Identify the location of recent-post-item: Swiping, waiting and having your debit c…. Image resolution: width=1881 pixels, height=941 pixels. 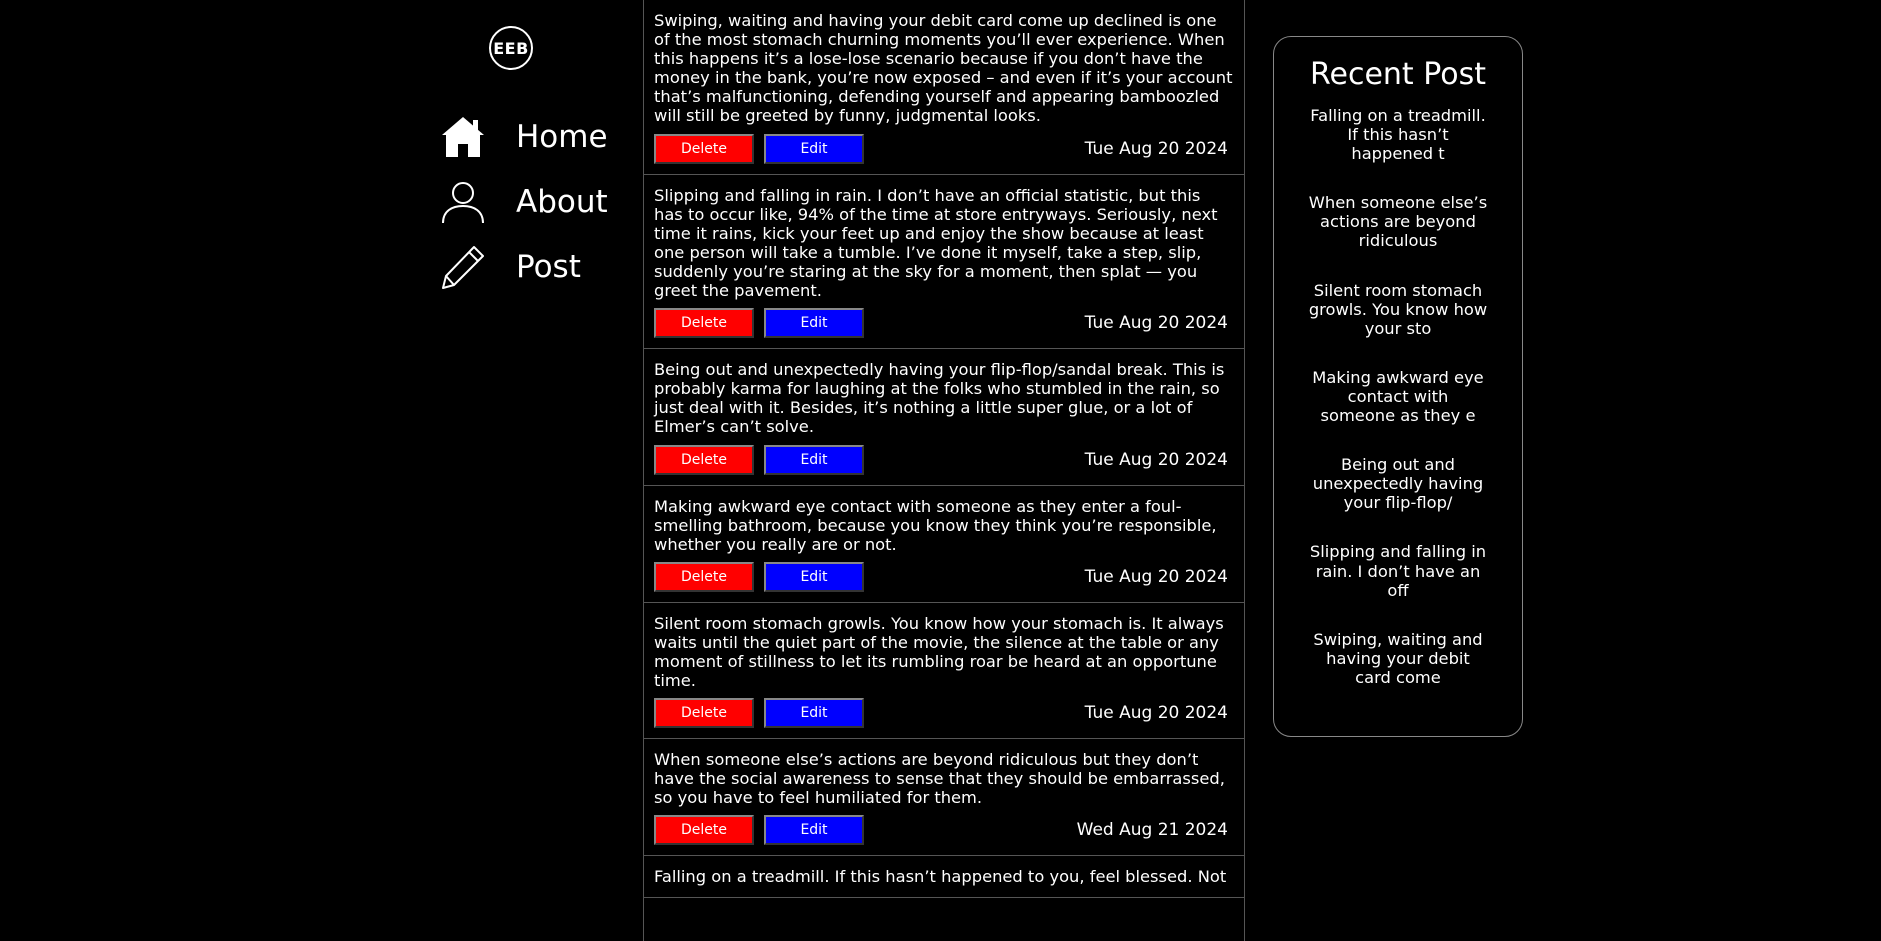
(1398, 658).